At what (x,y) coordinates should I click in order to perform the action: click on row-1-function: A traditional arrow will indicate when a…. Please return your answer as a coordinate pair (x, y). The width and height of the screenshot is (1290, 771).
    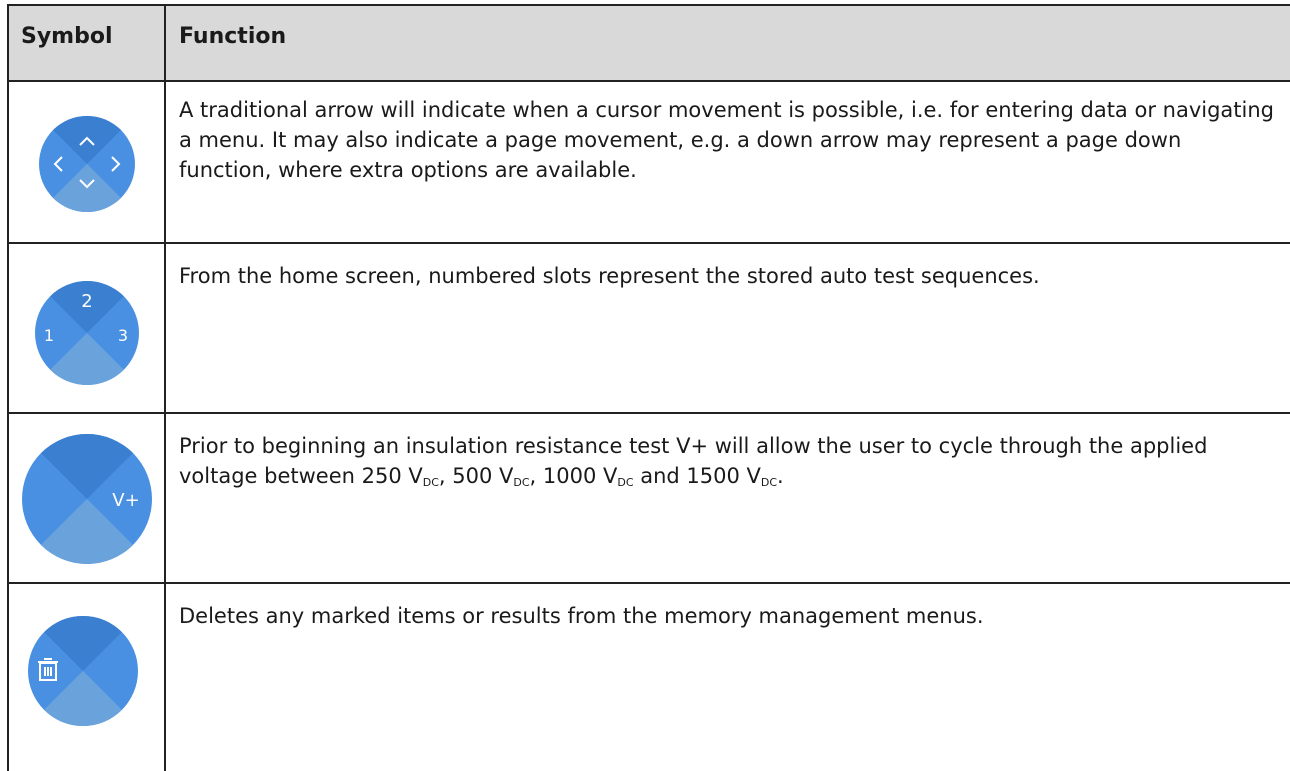
    Looking at the image, I should click on (726, 140).